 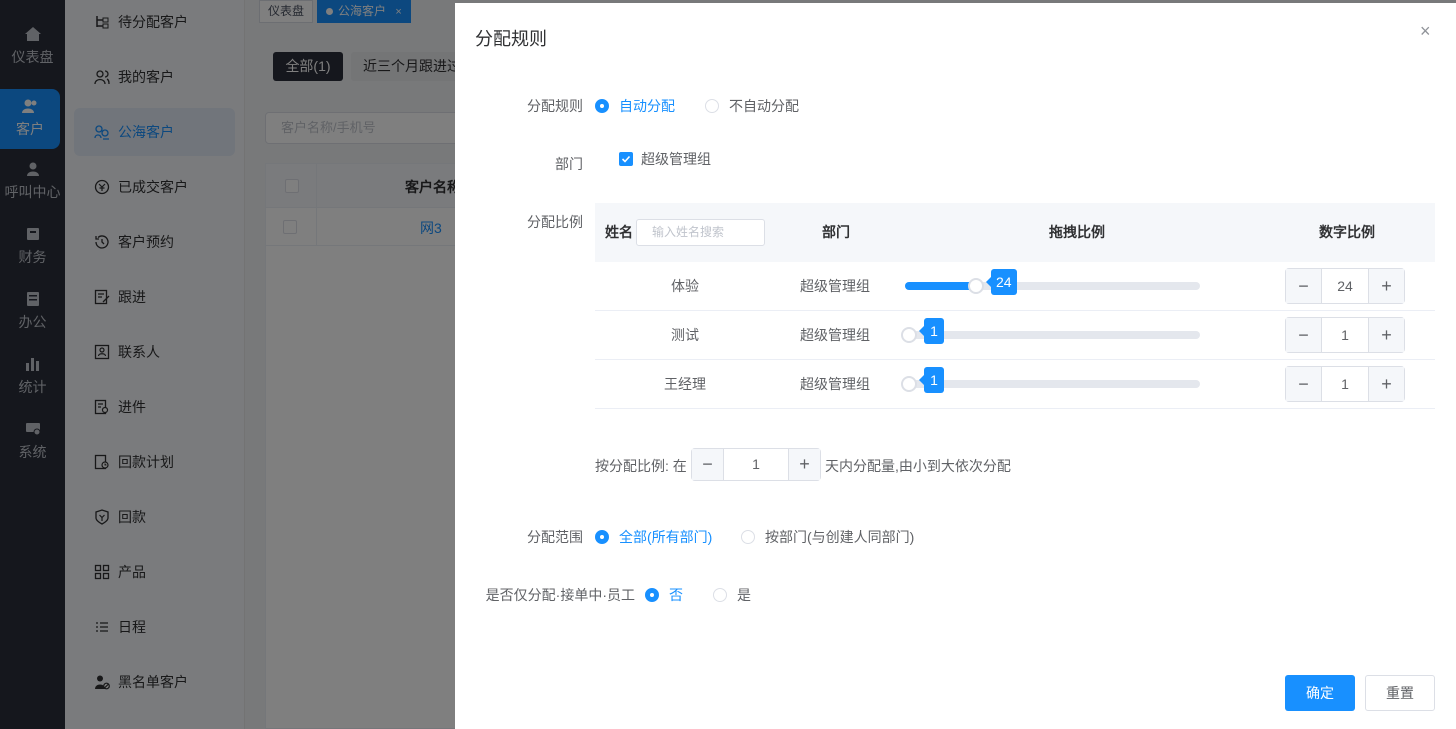 I want to click on check-icon, so click(x=626, y=159).